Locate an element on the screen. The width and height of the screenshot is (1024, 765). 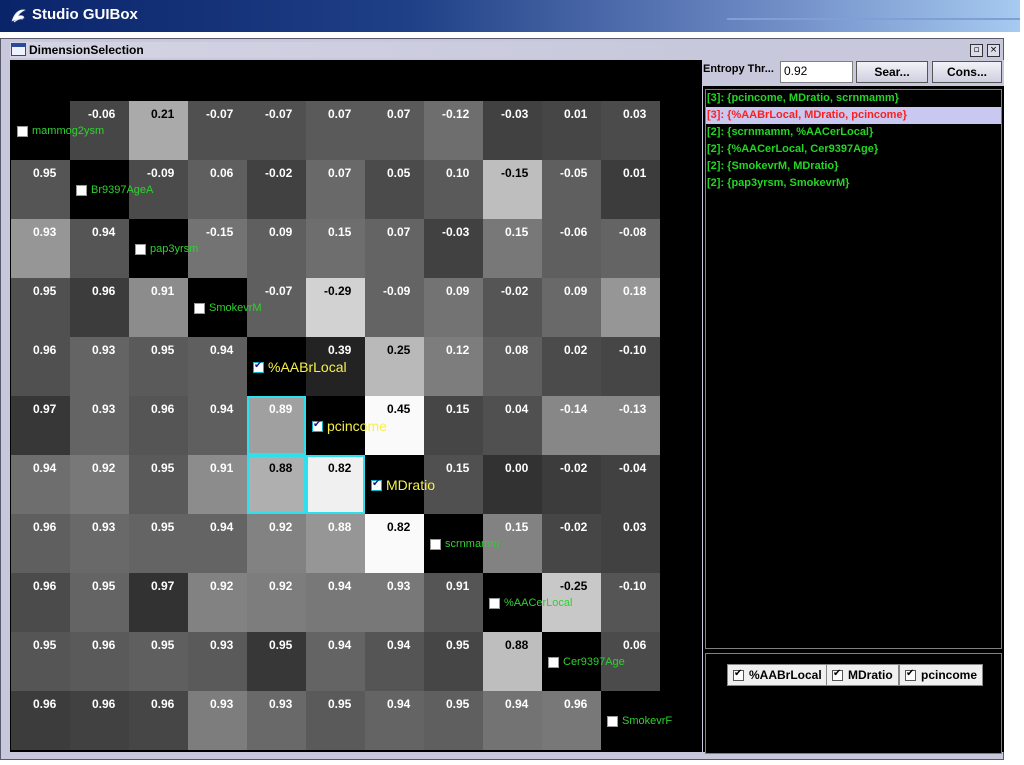
matrix-value: -0.05 is located at coordinates (574, 173).